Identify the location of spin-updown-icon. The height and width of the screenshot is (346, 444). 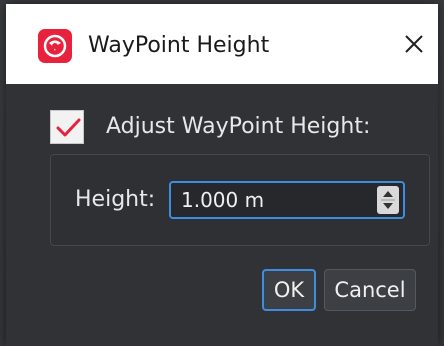
(388, 200).